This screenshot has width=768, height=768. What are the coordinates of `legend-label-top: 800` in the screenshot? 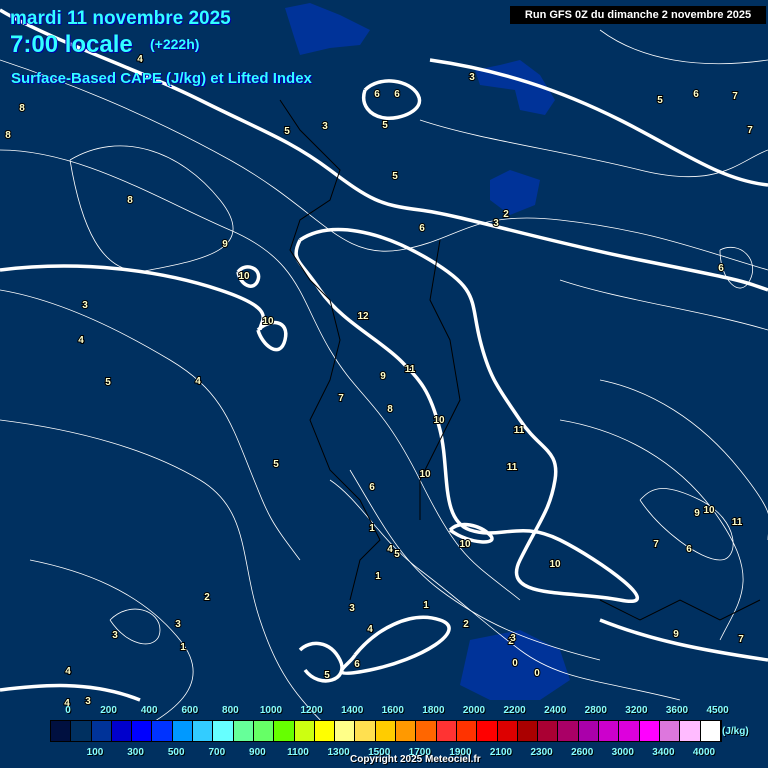 It's located at (230, 710).